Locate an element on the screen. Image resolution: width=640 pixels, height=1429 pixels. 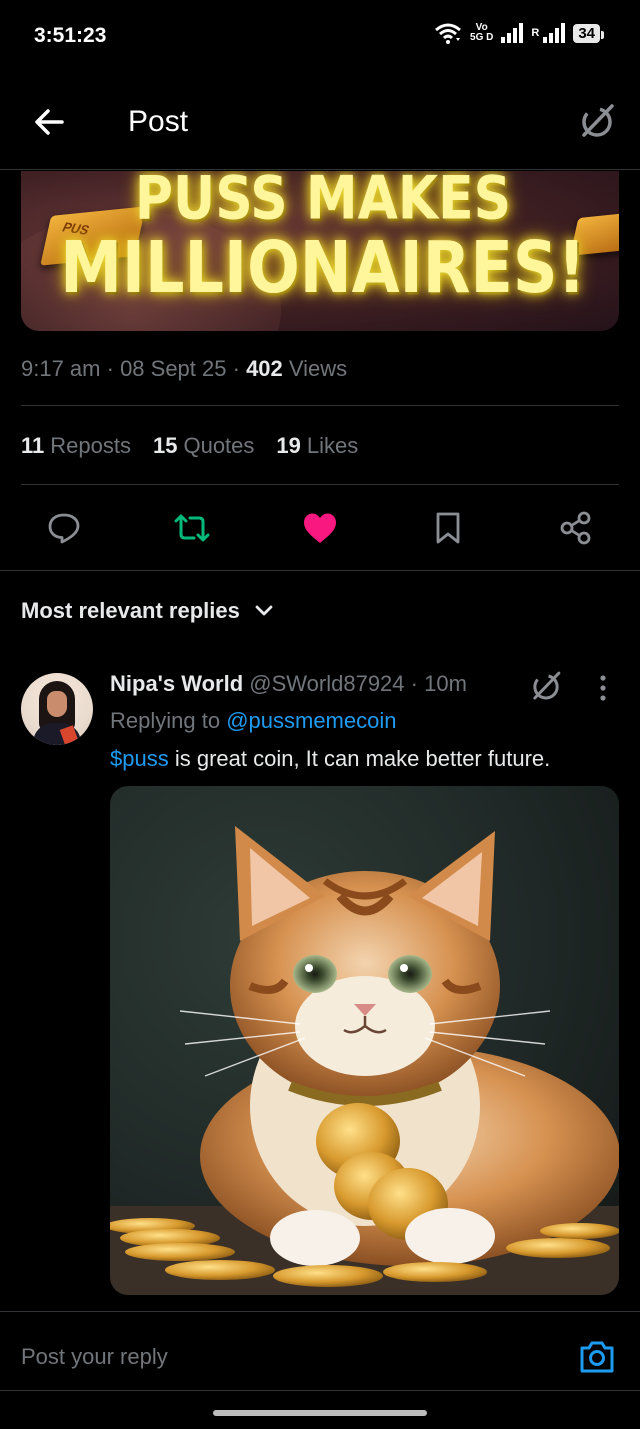
home-indicator is located at coordinates (320, 1413).